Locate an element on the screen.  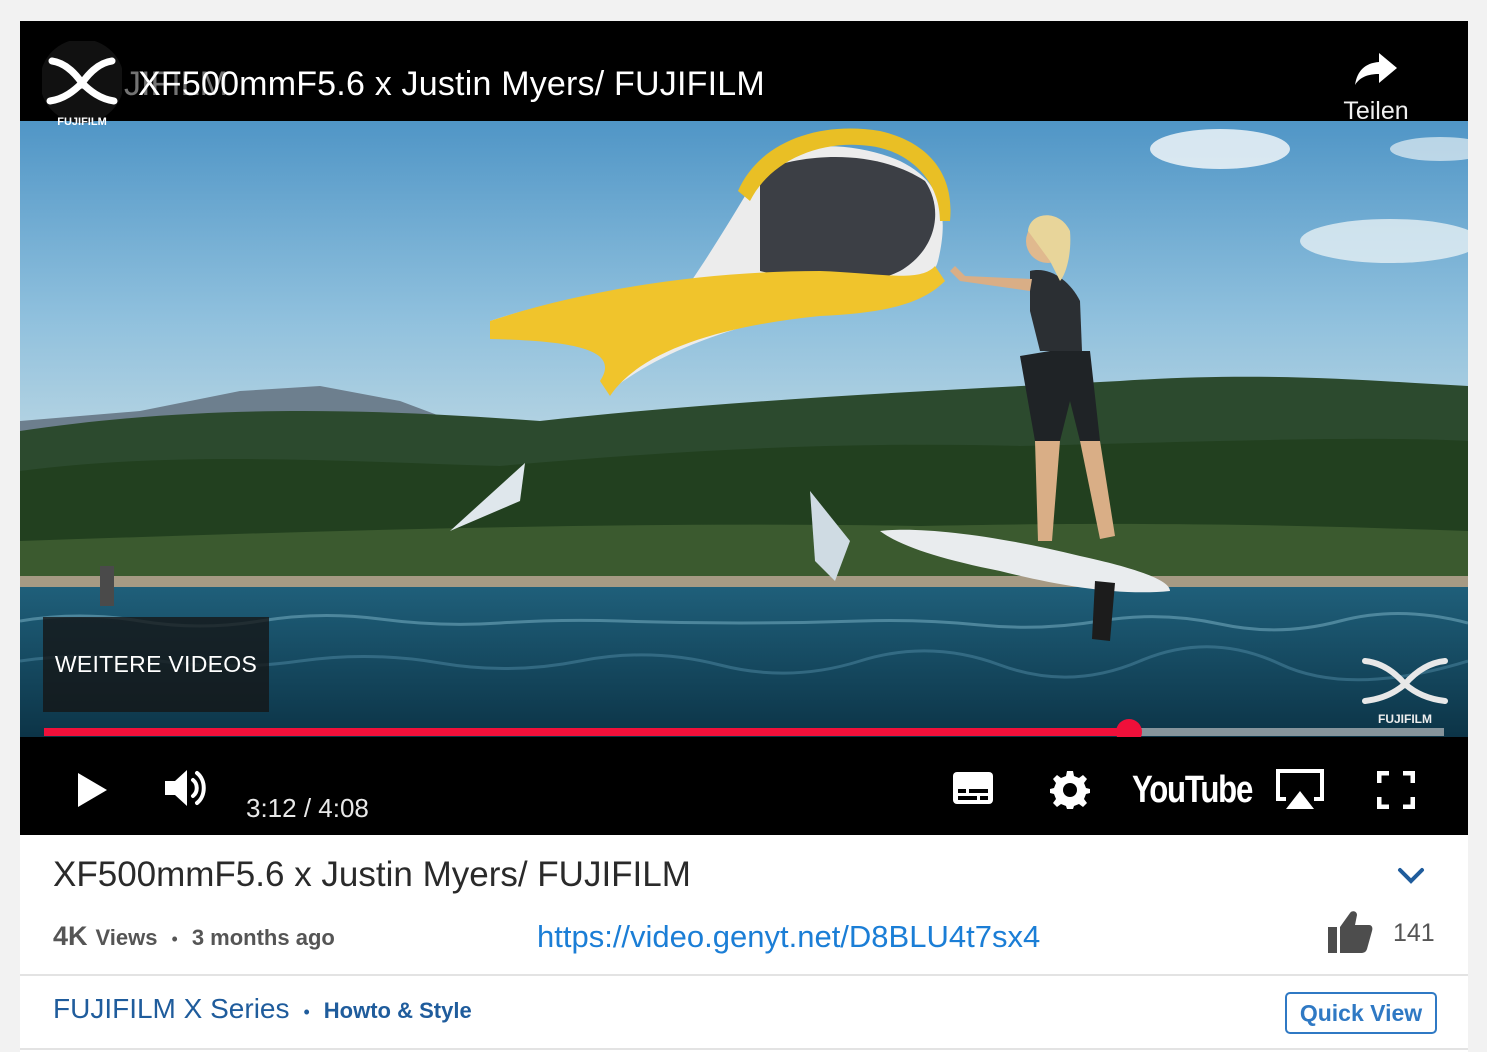
subtitles-icon is located at coordinates (973, 788).